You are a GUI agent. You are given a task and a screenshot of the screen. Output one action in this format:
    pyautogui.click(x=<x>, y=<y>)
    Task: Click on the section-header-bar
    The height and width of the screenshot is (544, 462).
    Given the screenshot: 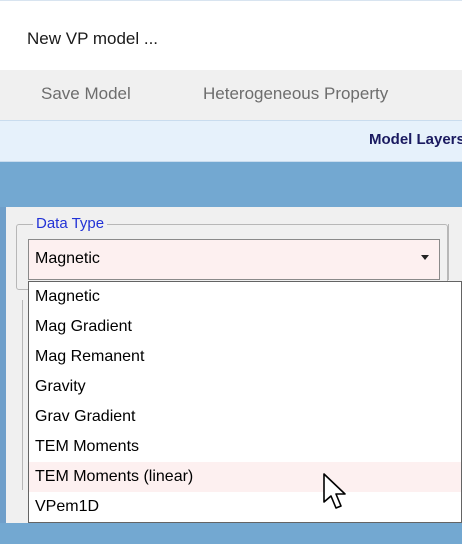 What is the action you would take?
    pyautogui.click(x=231, y=184)
    